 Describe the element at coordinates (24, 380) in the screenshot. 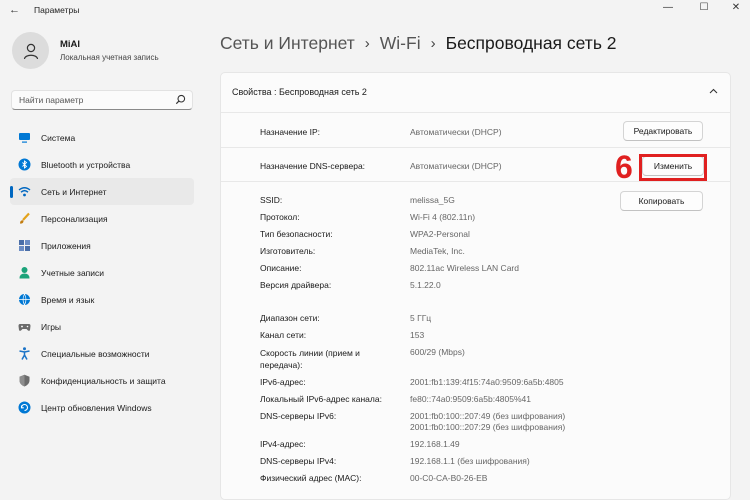

I see `shield-icon` at that location.